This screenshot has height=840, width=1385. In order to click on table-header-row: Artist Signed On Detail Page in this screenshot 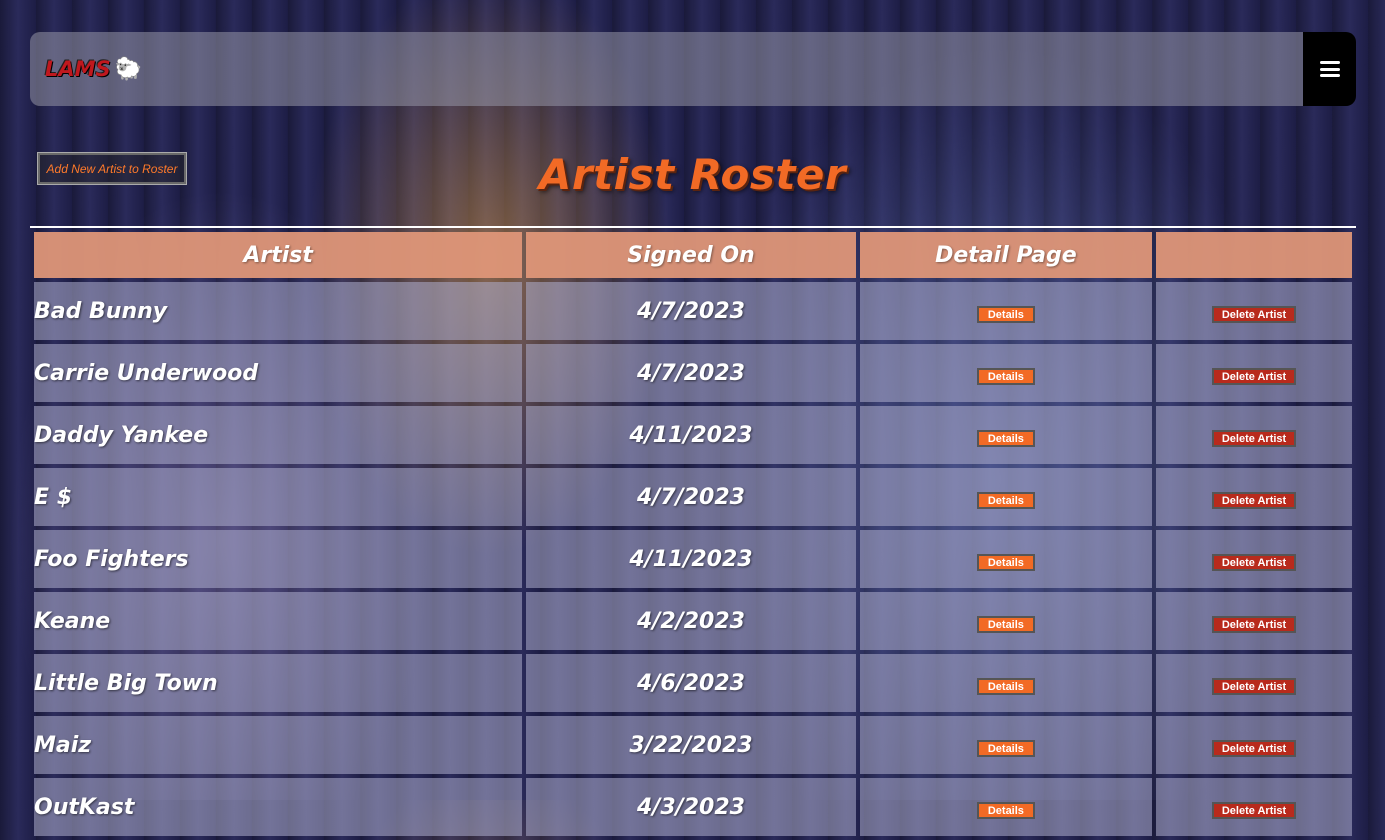, I will do `click(693, 255)`.